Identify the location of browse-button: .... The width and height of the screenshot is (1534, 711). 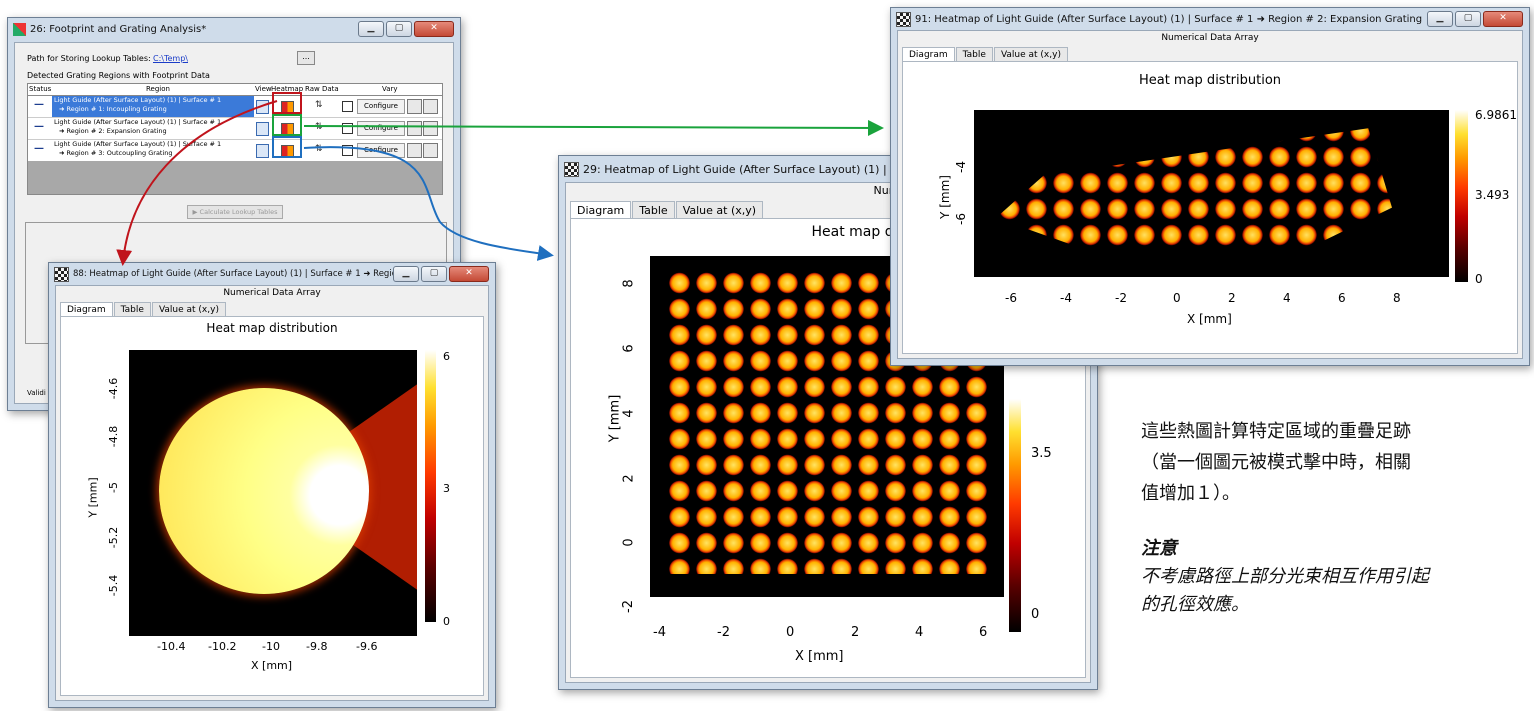
(306, 58).